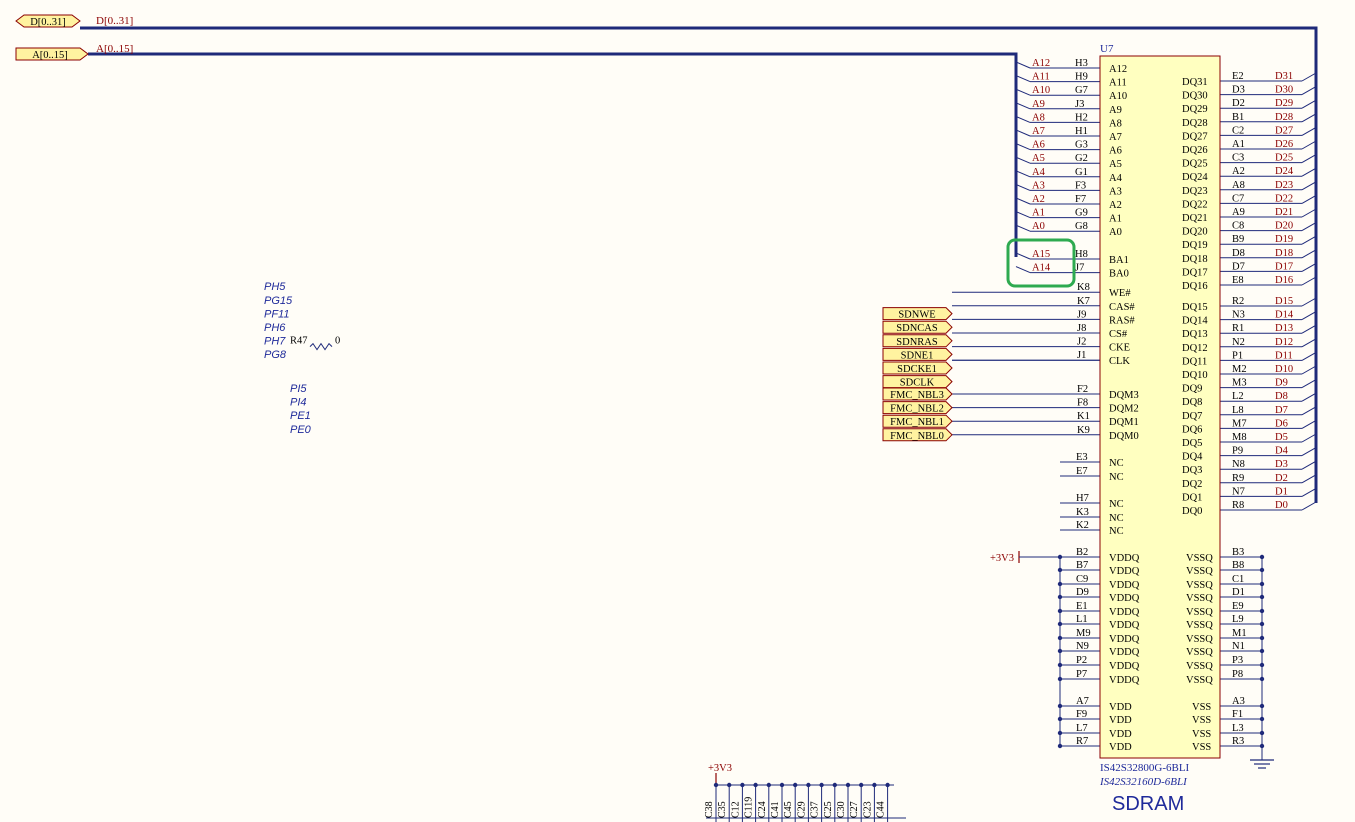  I want to click on ball-B1: B1, so click(1238, 117).